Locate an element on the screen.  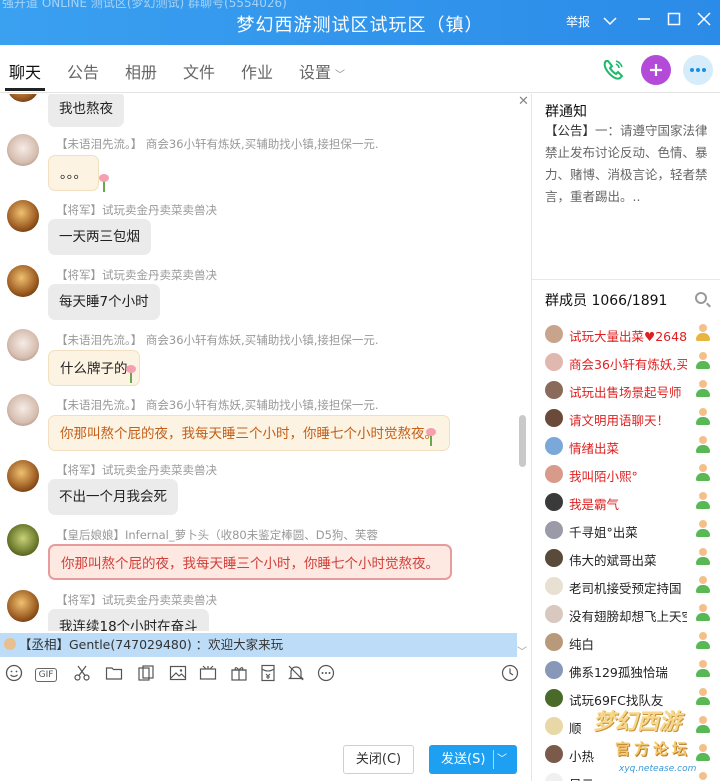
close-icon: ✕ is located at coordinates (523, 101).